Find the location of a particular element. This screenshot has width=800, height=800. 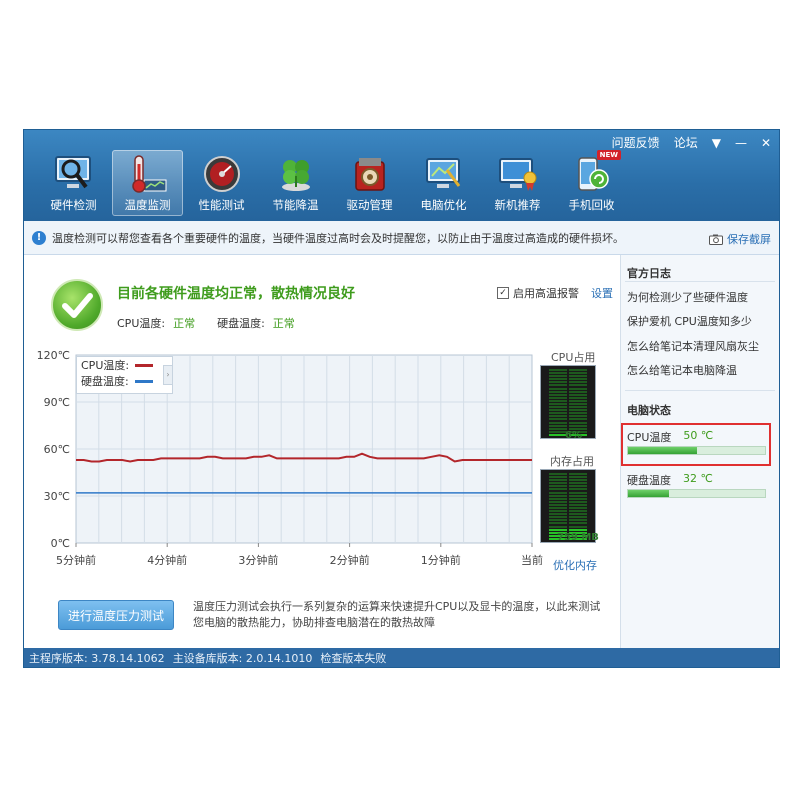

magnifier-monitor-icon is located at coordinates (72, 172).